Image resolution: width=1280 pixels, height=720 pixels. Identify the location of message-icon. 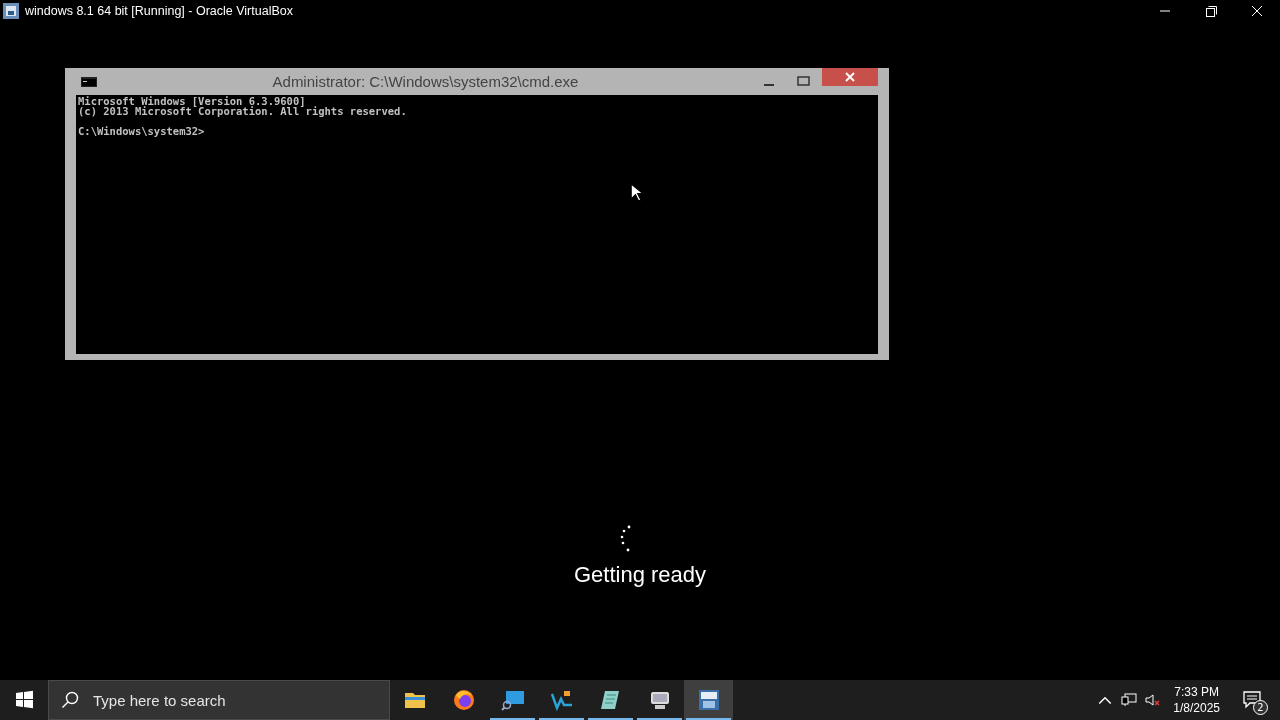
(1252, 700).